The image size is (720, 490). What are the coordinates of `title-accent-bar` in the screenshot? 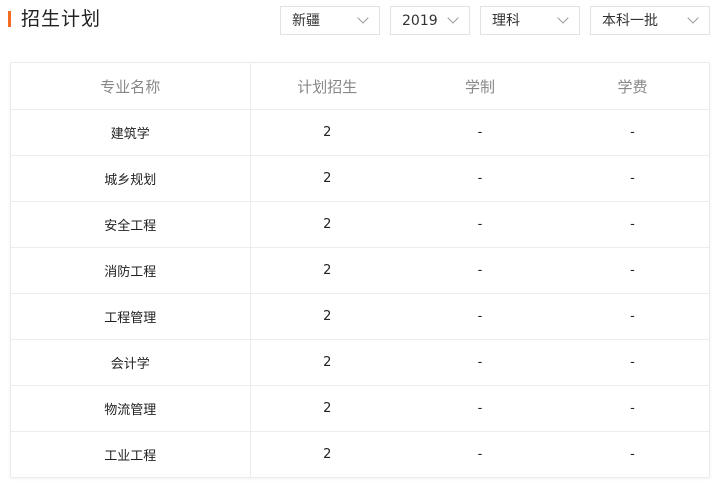 It's located at (9, 19).